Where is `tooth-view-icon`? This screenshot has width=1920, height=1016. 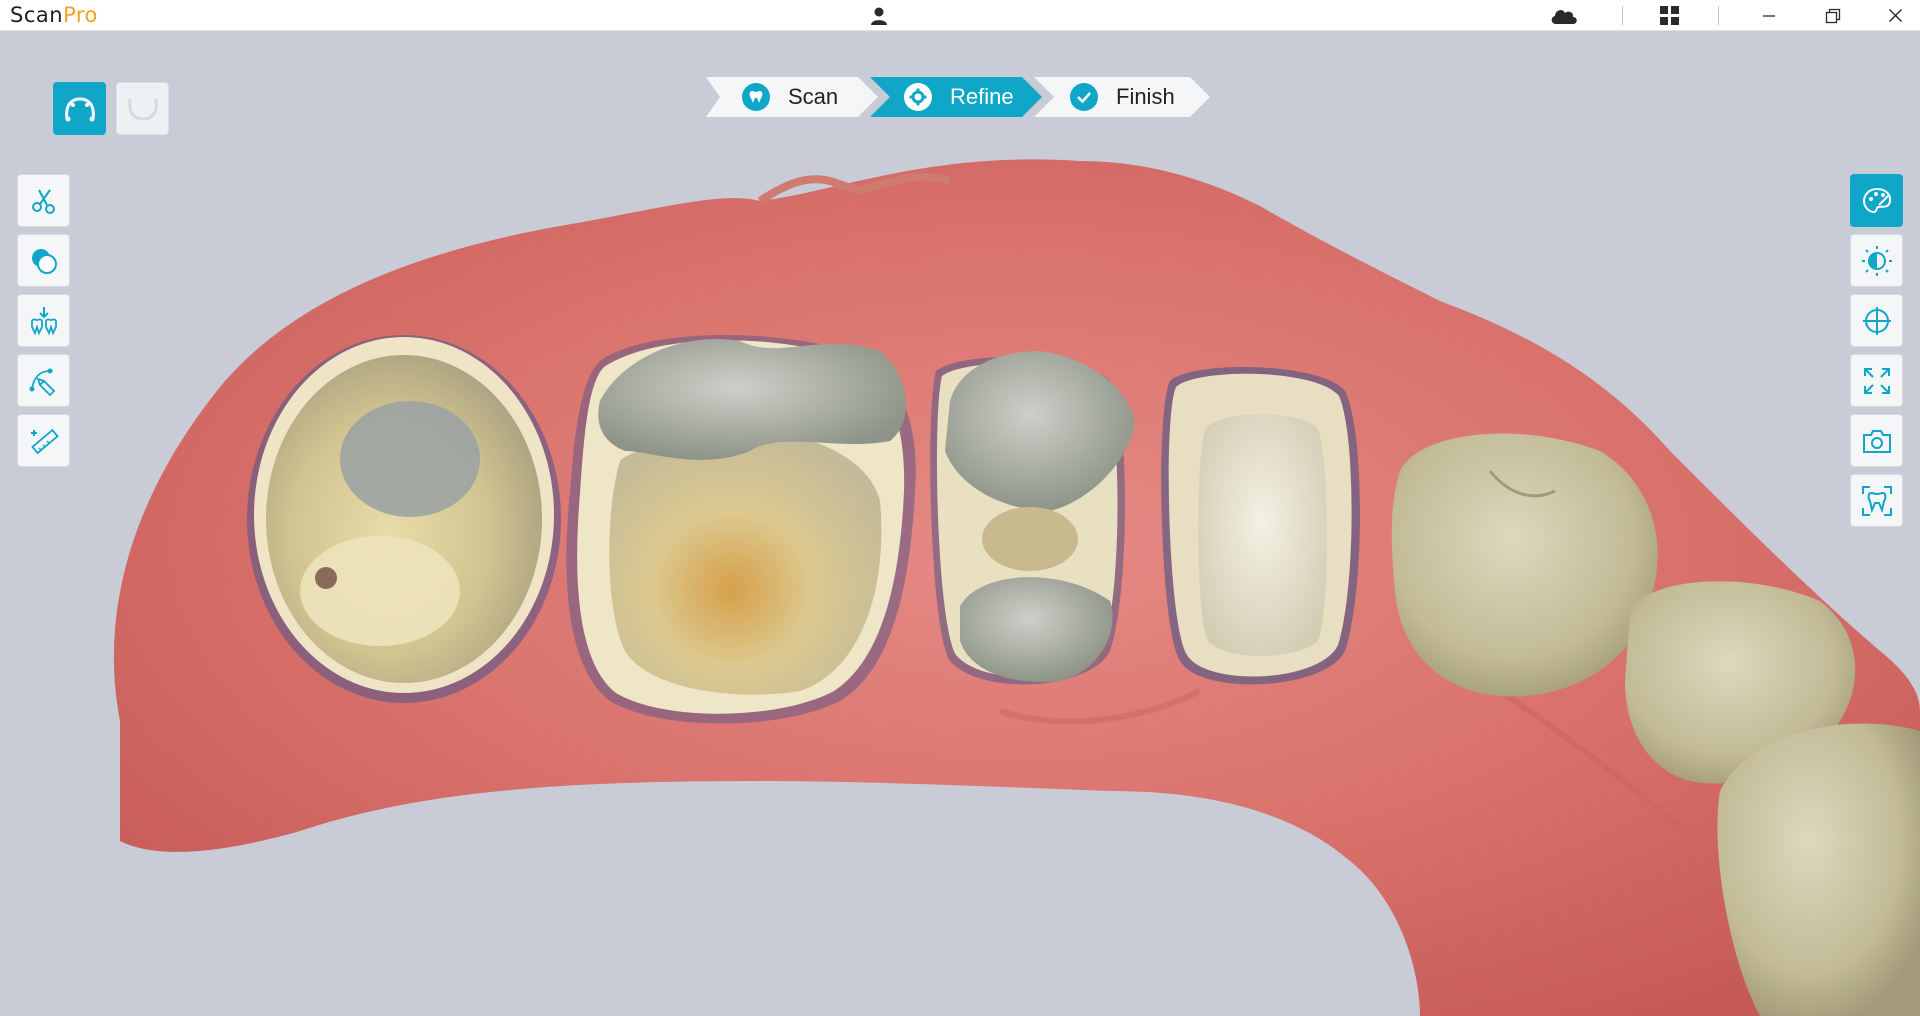 tooth-view-icon is located at coordinates (1876, 500).